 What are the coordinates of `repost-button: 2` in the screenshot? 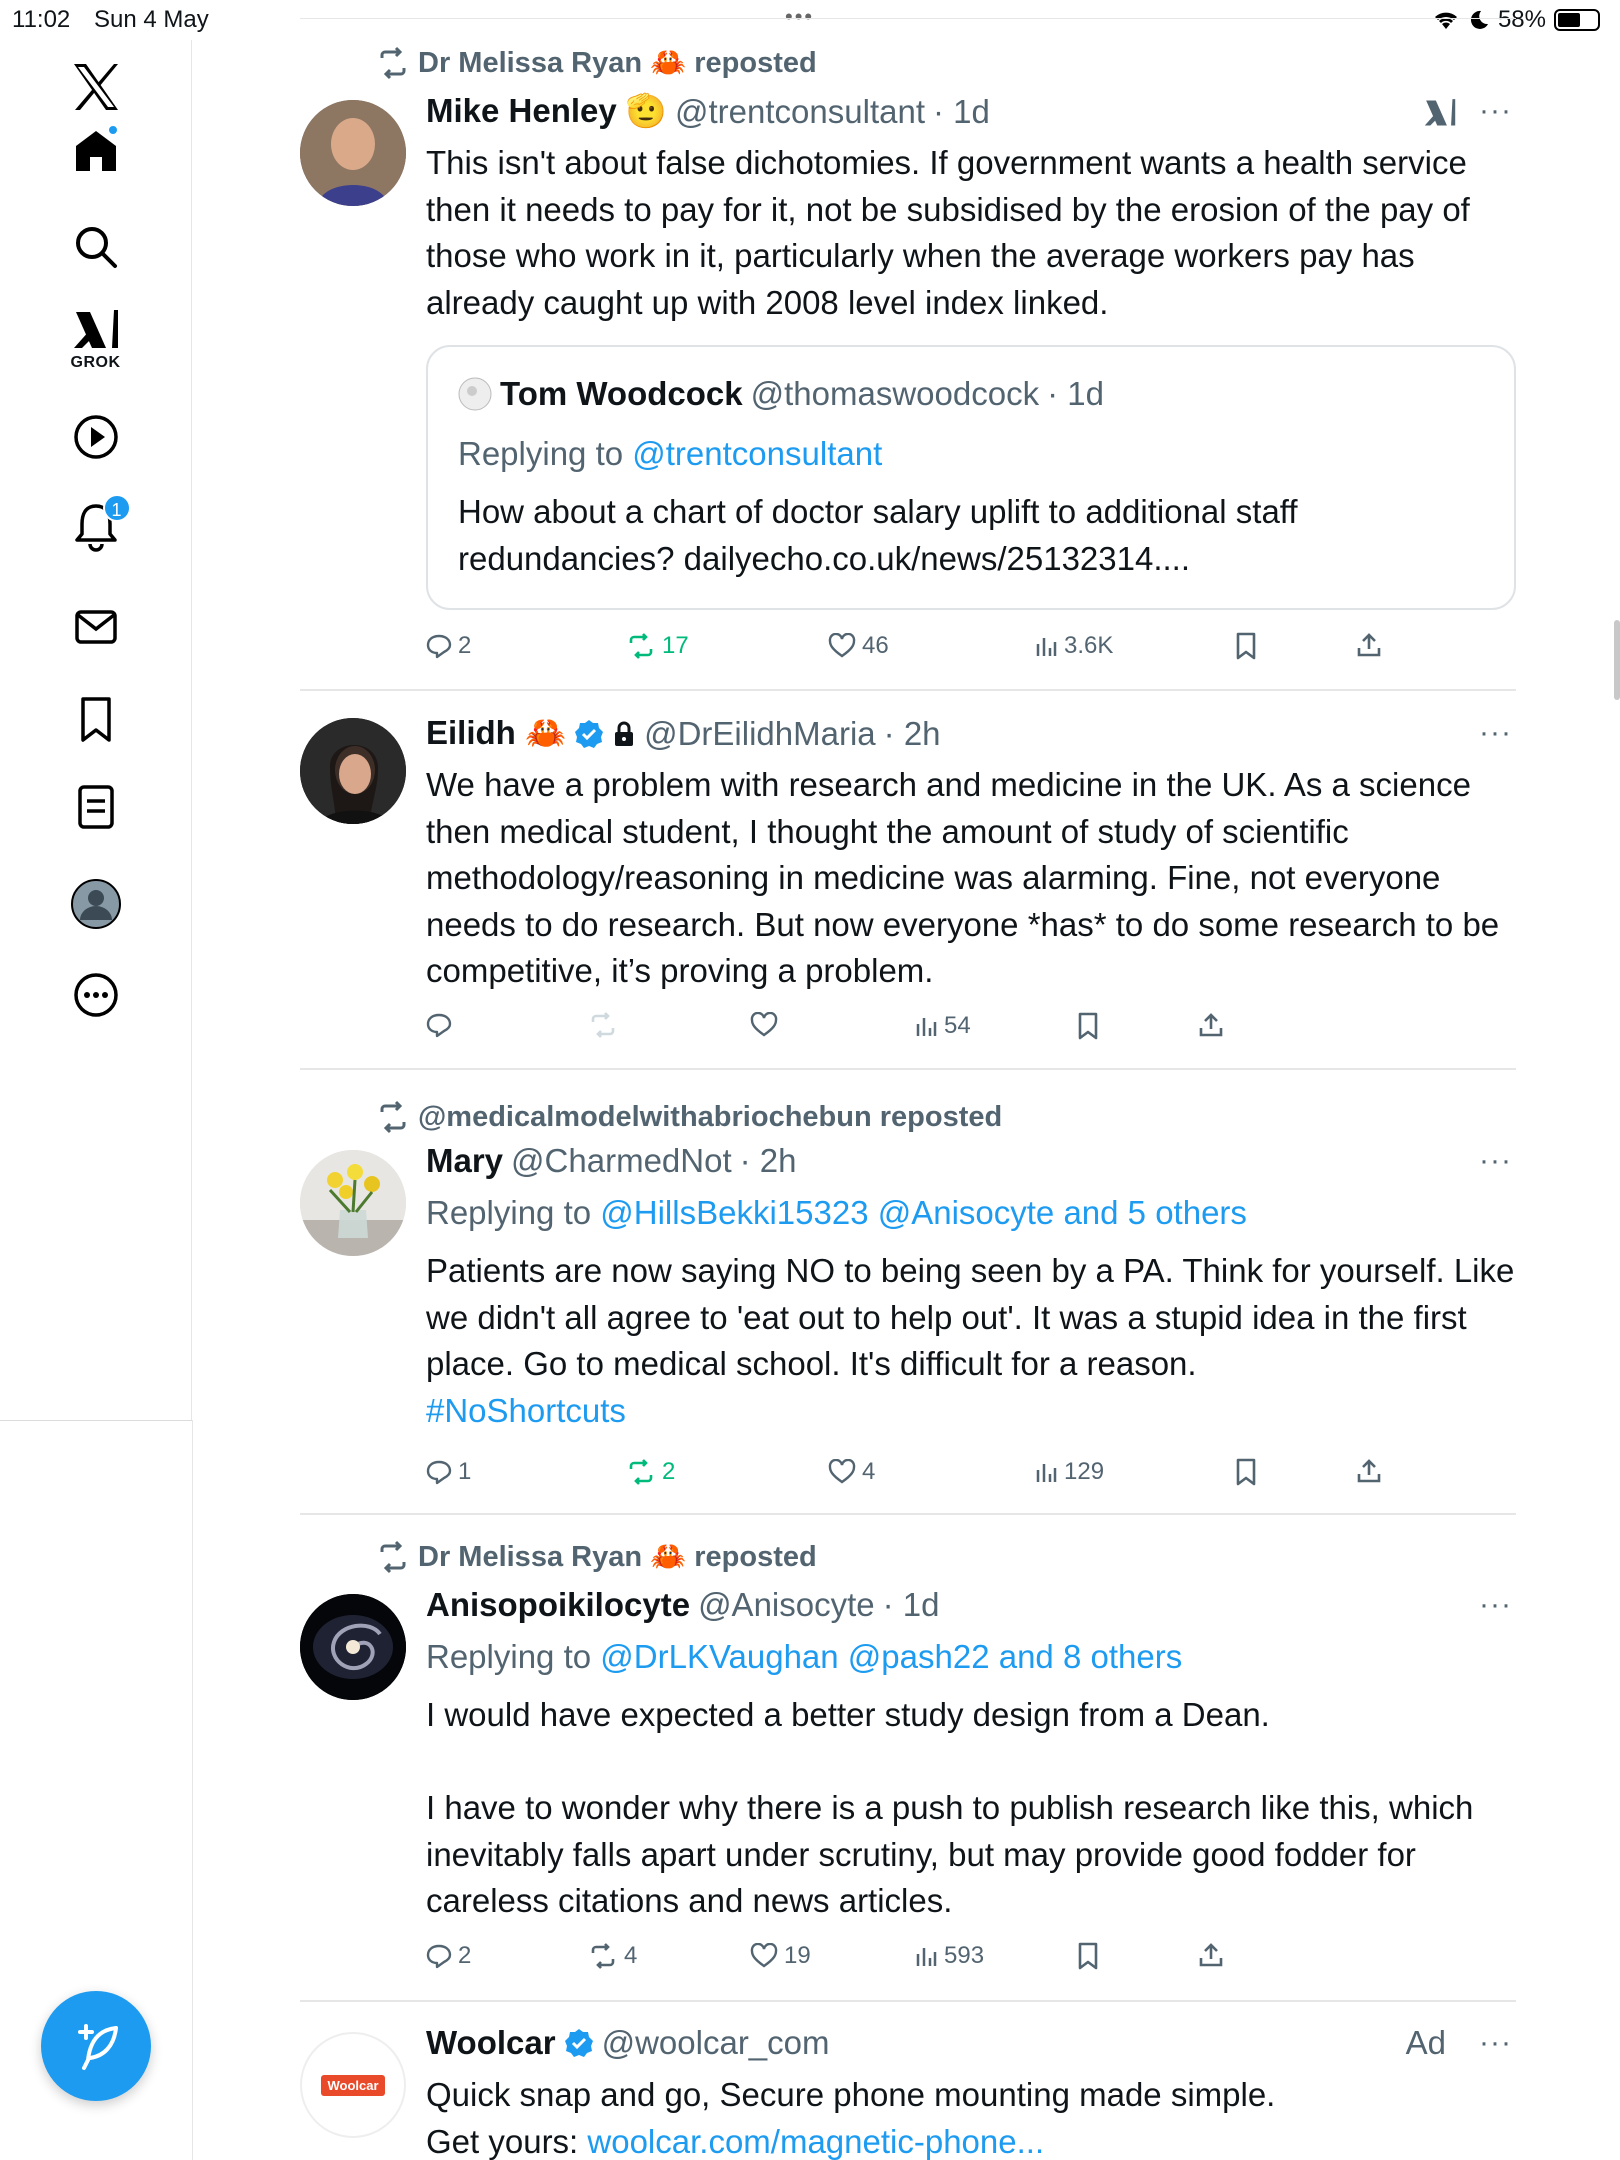 It's located at (650, 1472).